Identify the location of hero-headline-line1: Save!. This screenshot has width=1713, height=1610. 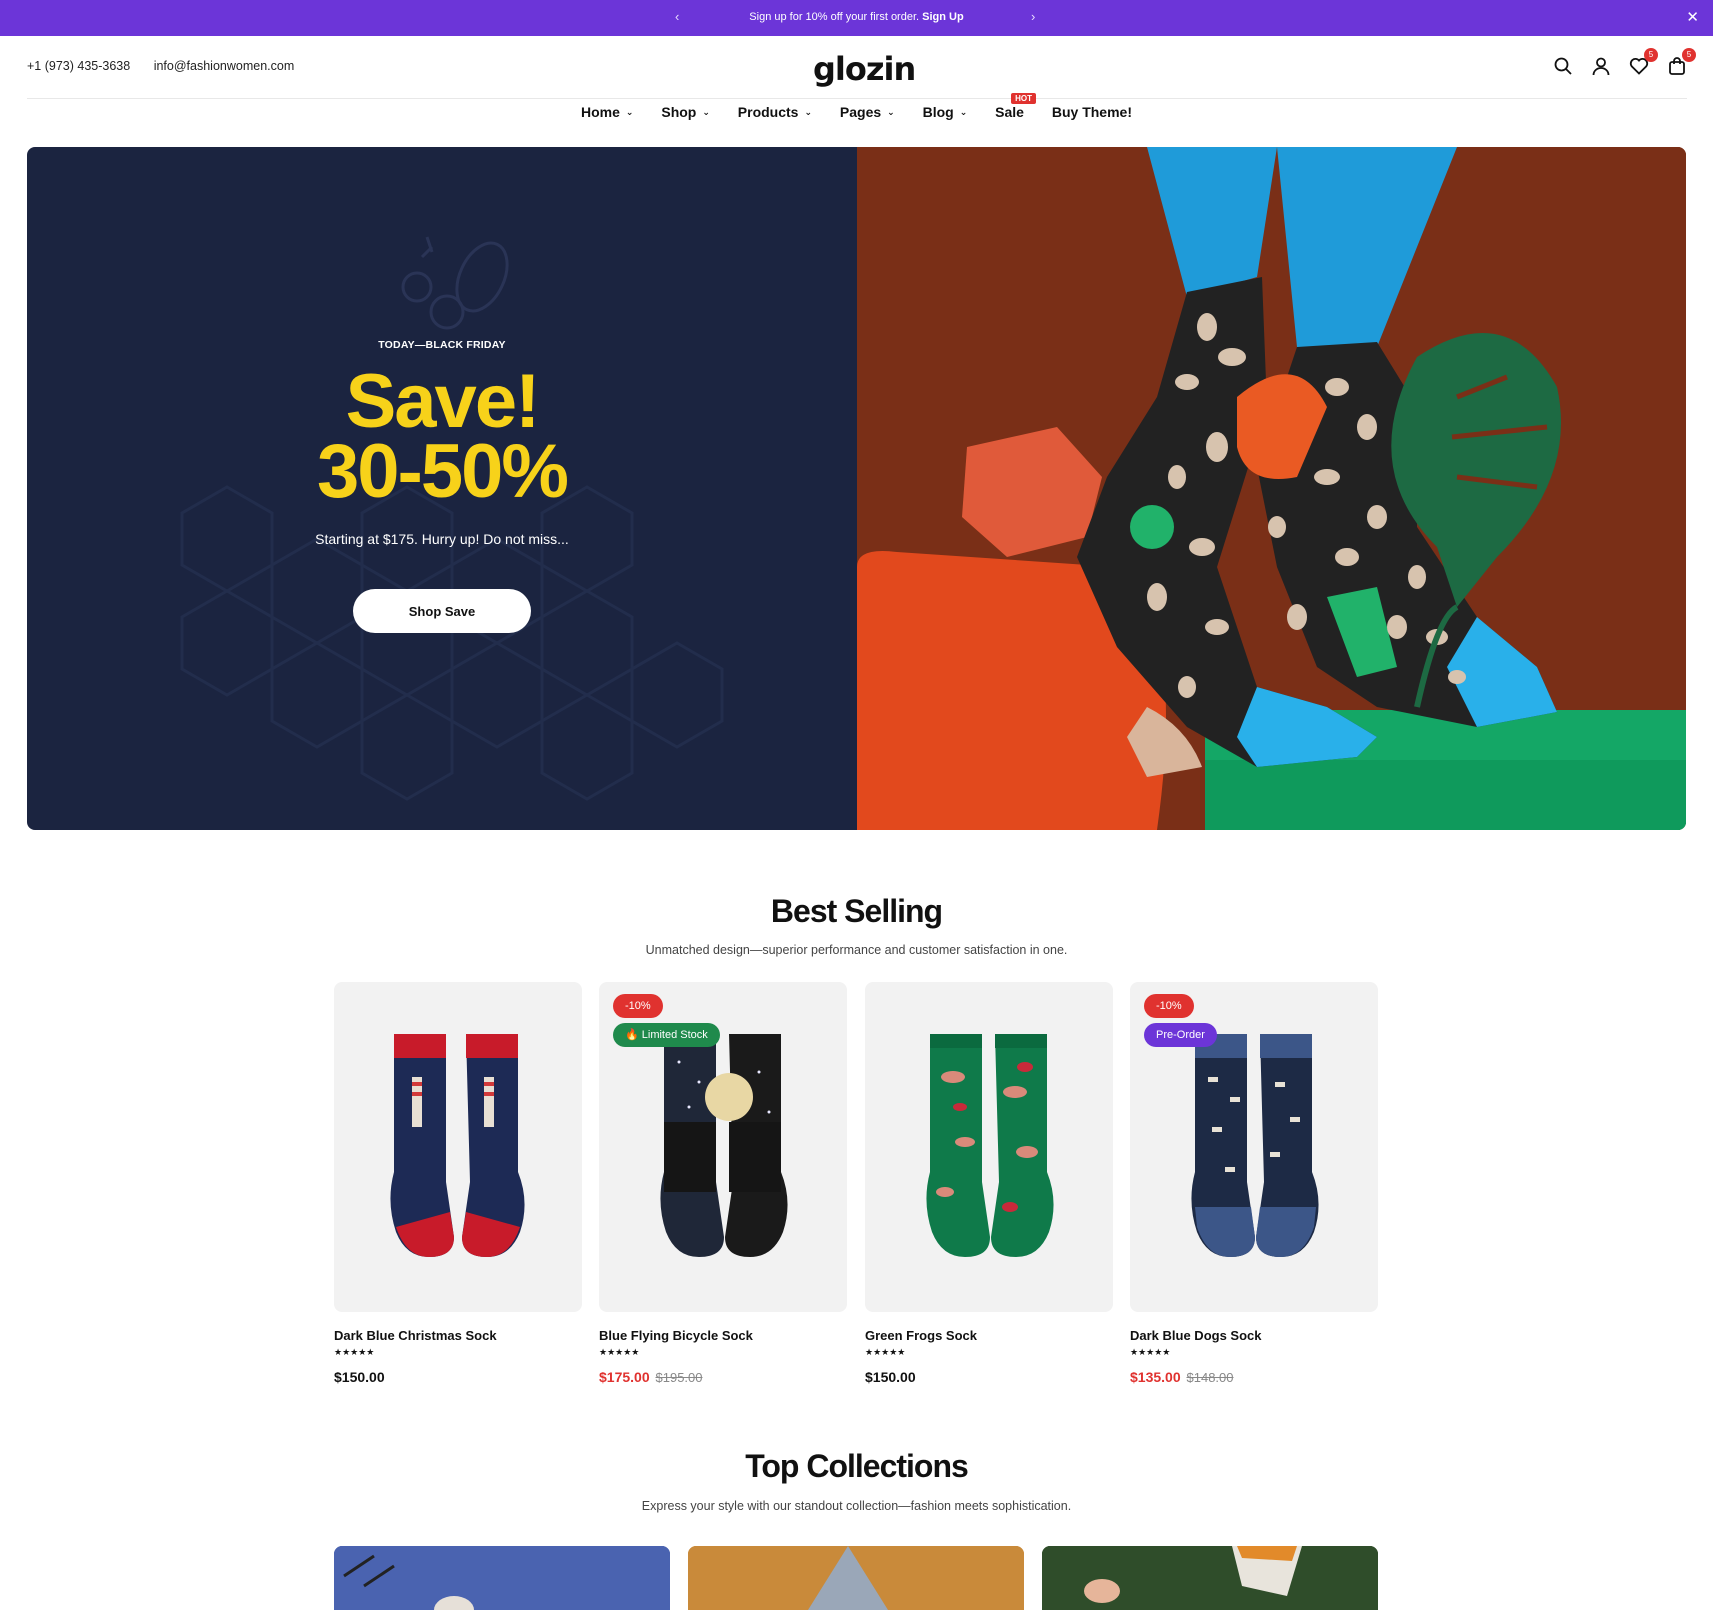
(443, 401).